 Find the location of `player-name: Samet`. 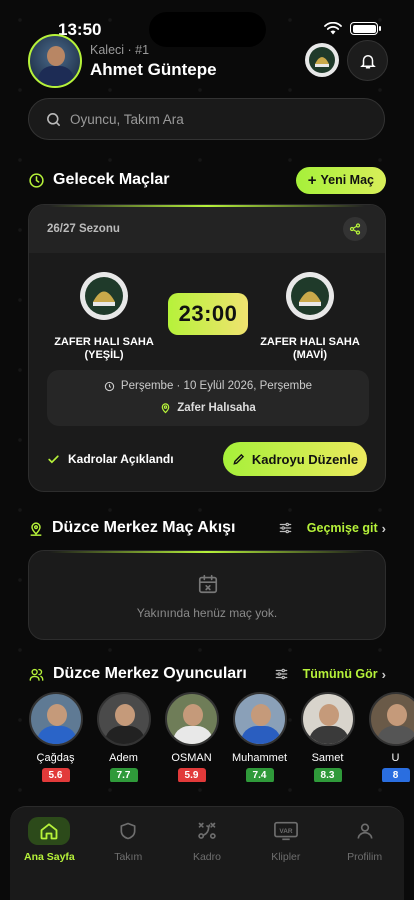

player-name: Samet is located at coordinates (327, 758).